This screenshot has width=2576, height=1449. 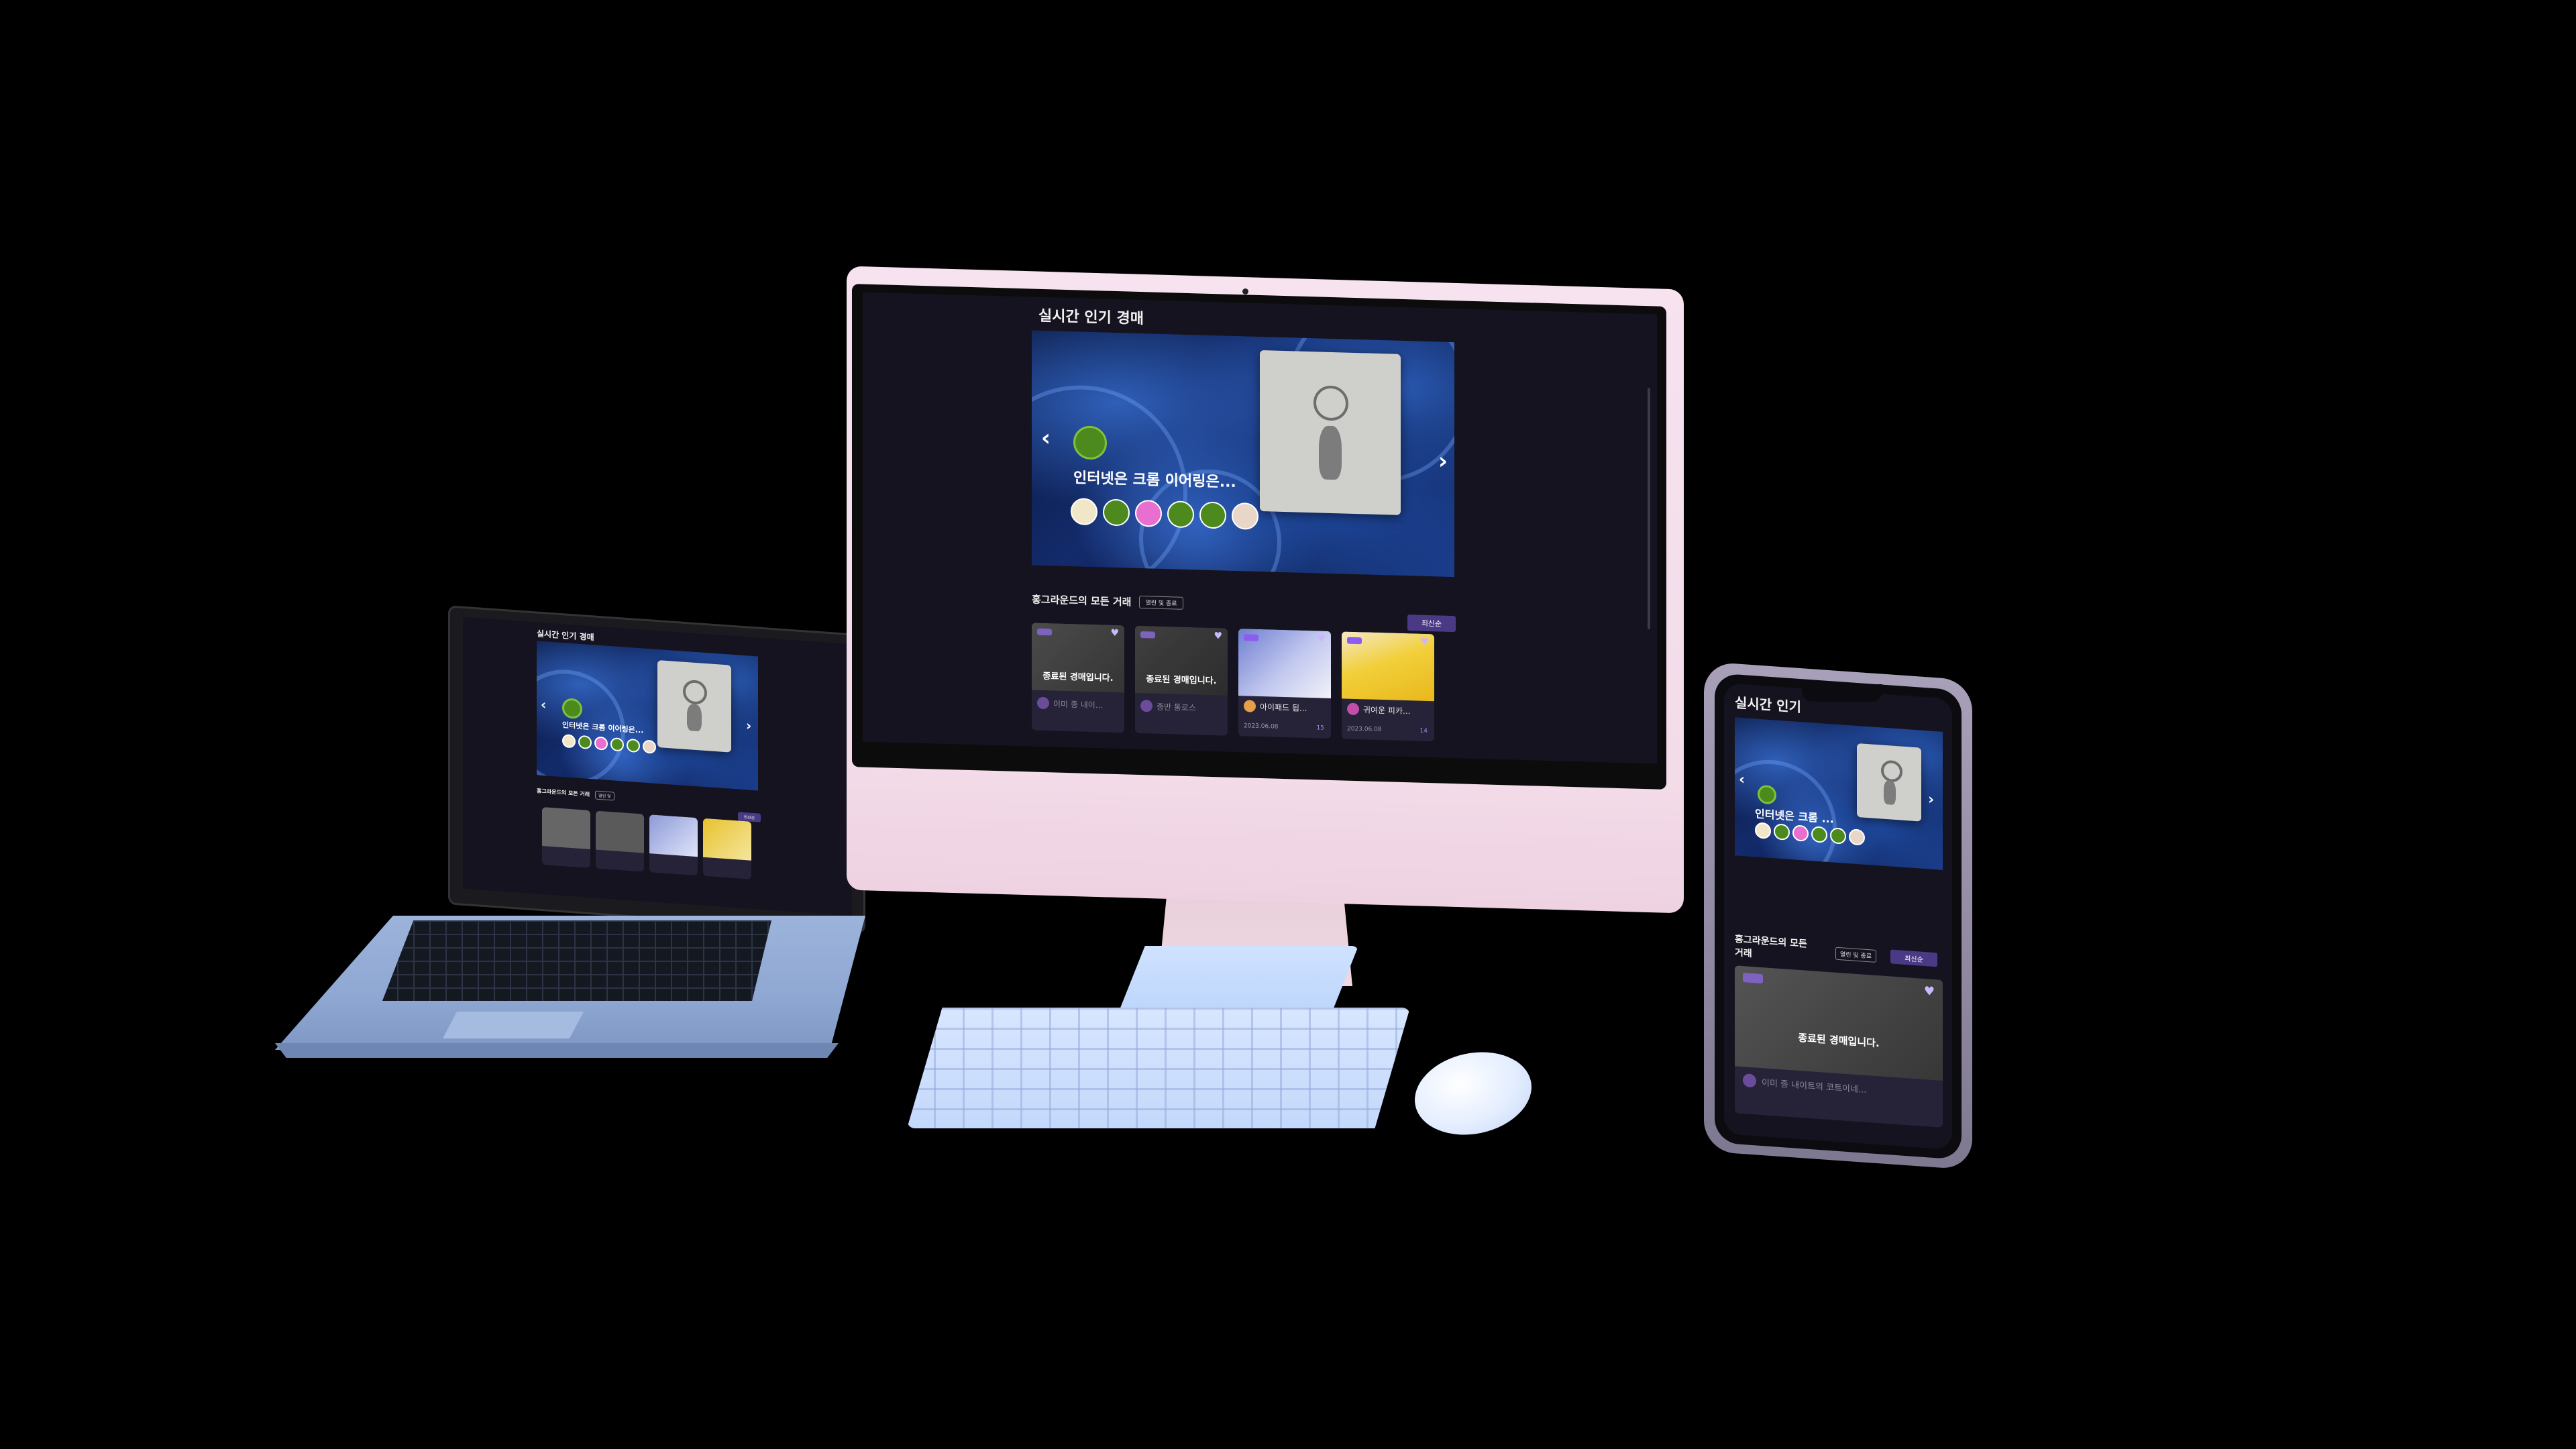 What do you see at coordinates (1431, 623) in the screenshot?
I see `imac-sort-button: 최신순` at bounding box center [1431, 623].